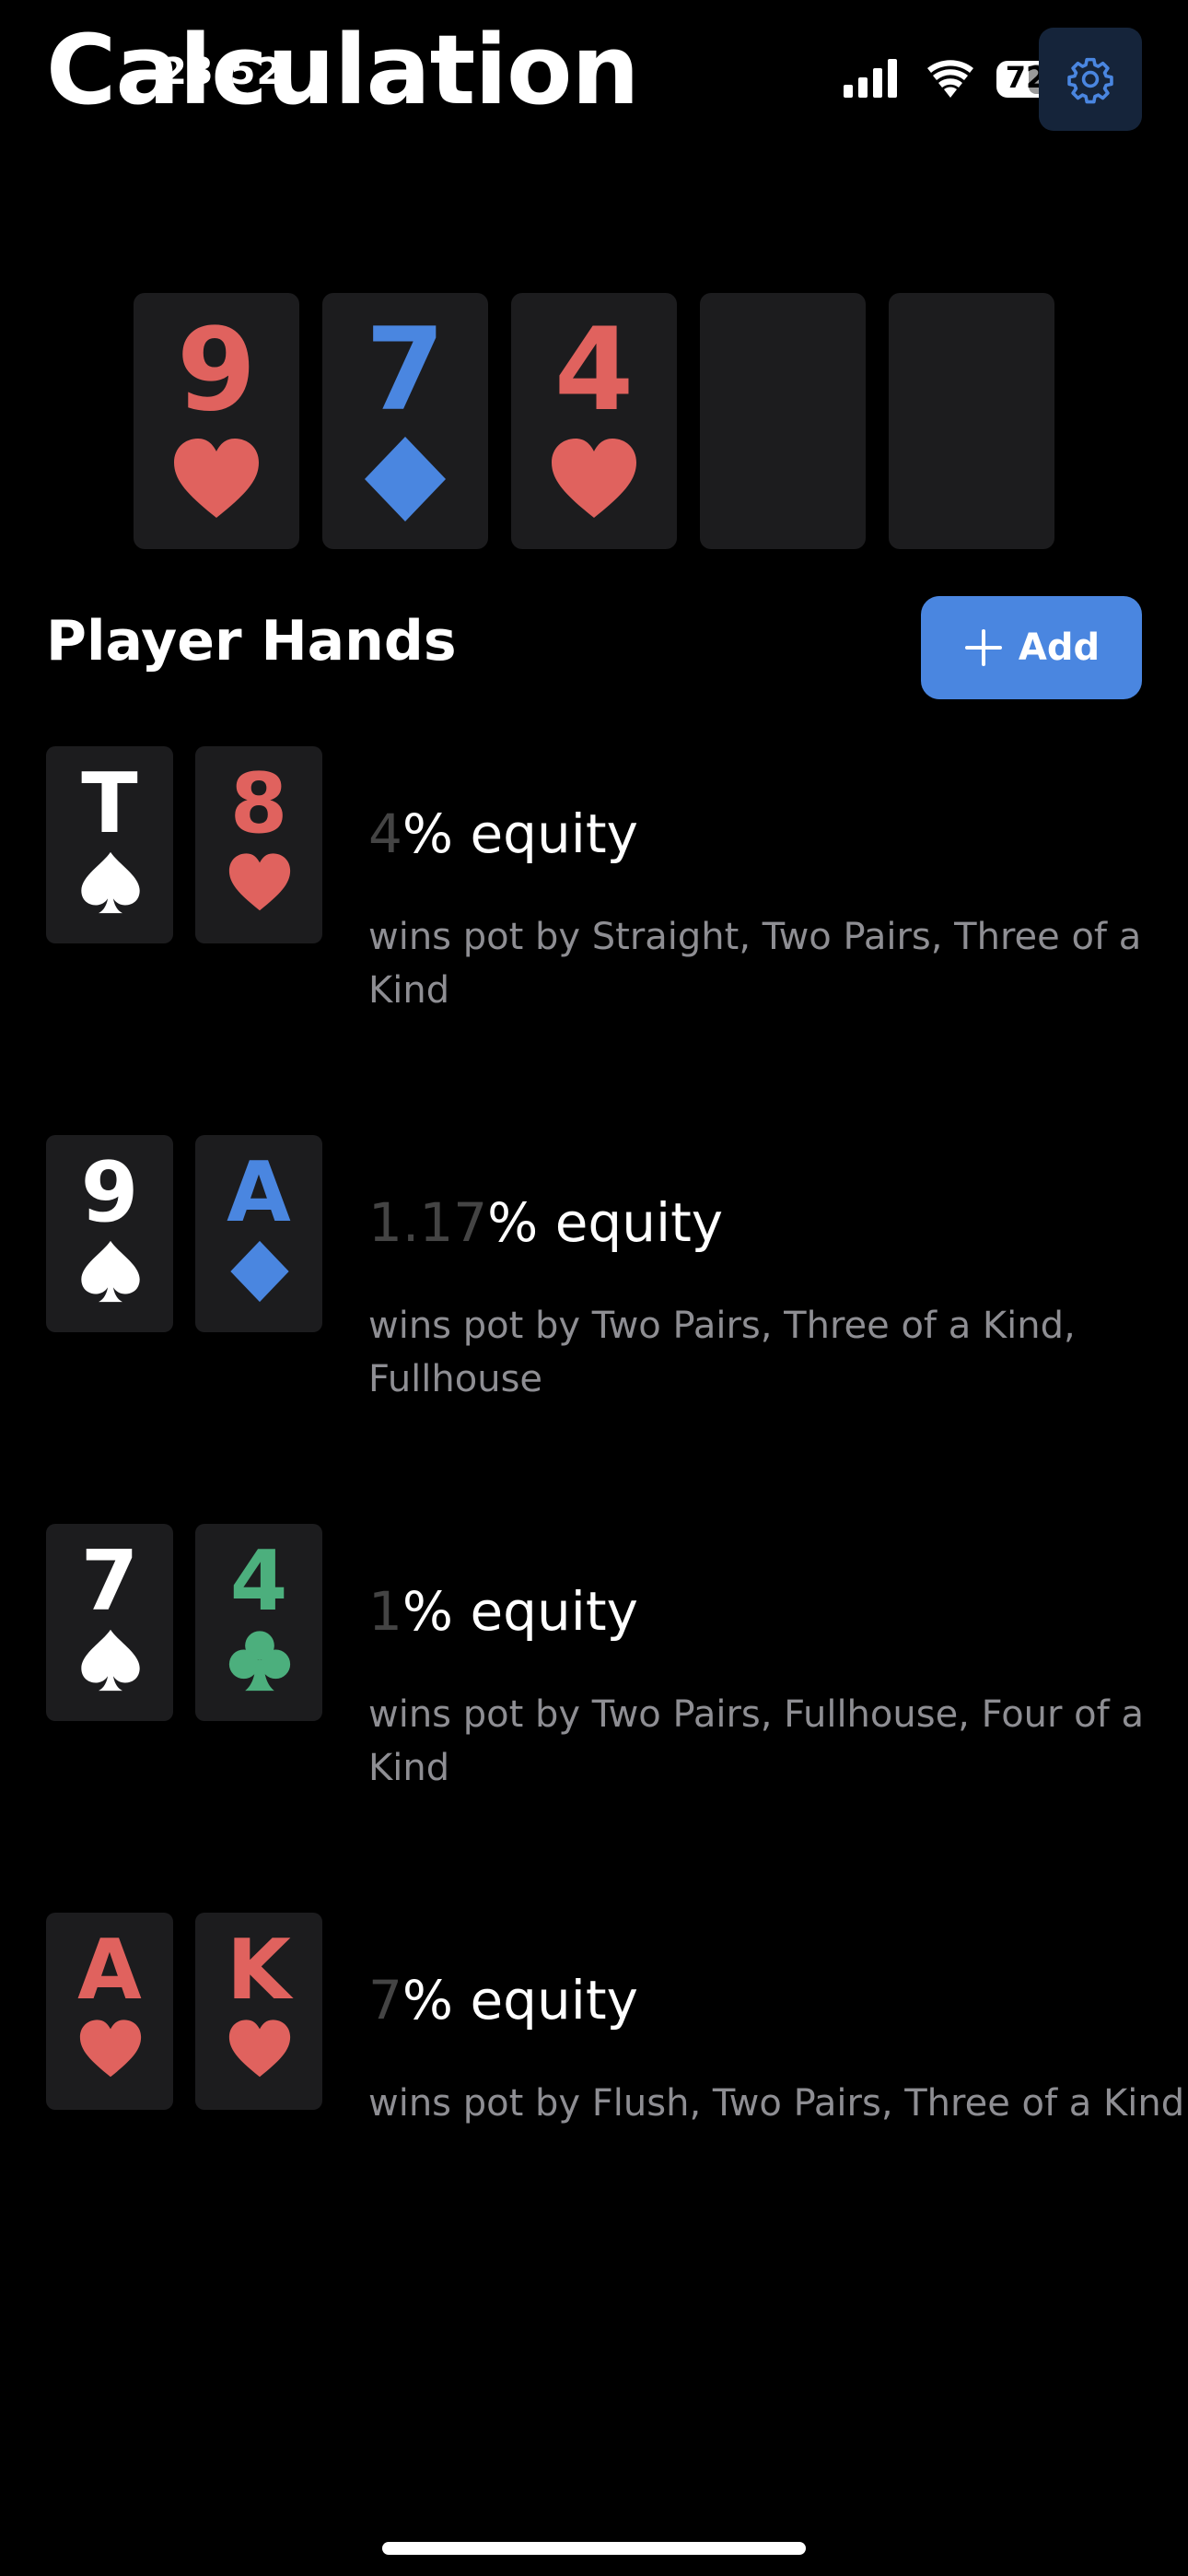  Describe the element at coordinates (983, 647) in the screenshot. I see `plus-icon` at that location.